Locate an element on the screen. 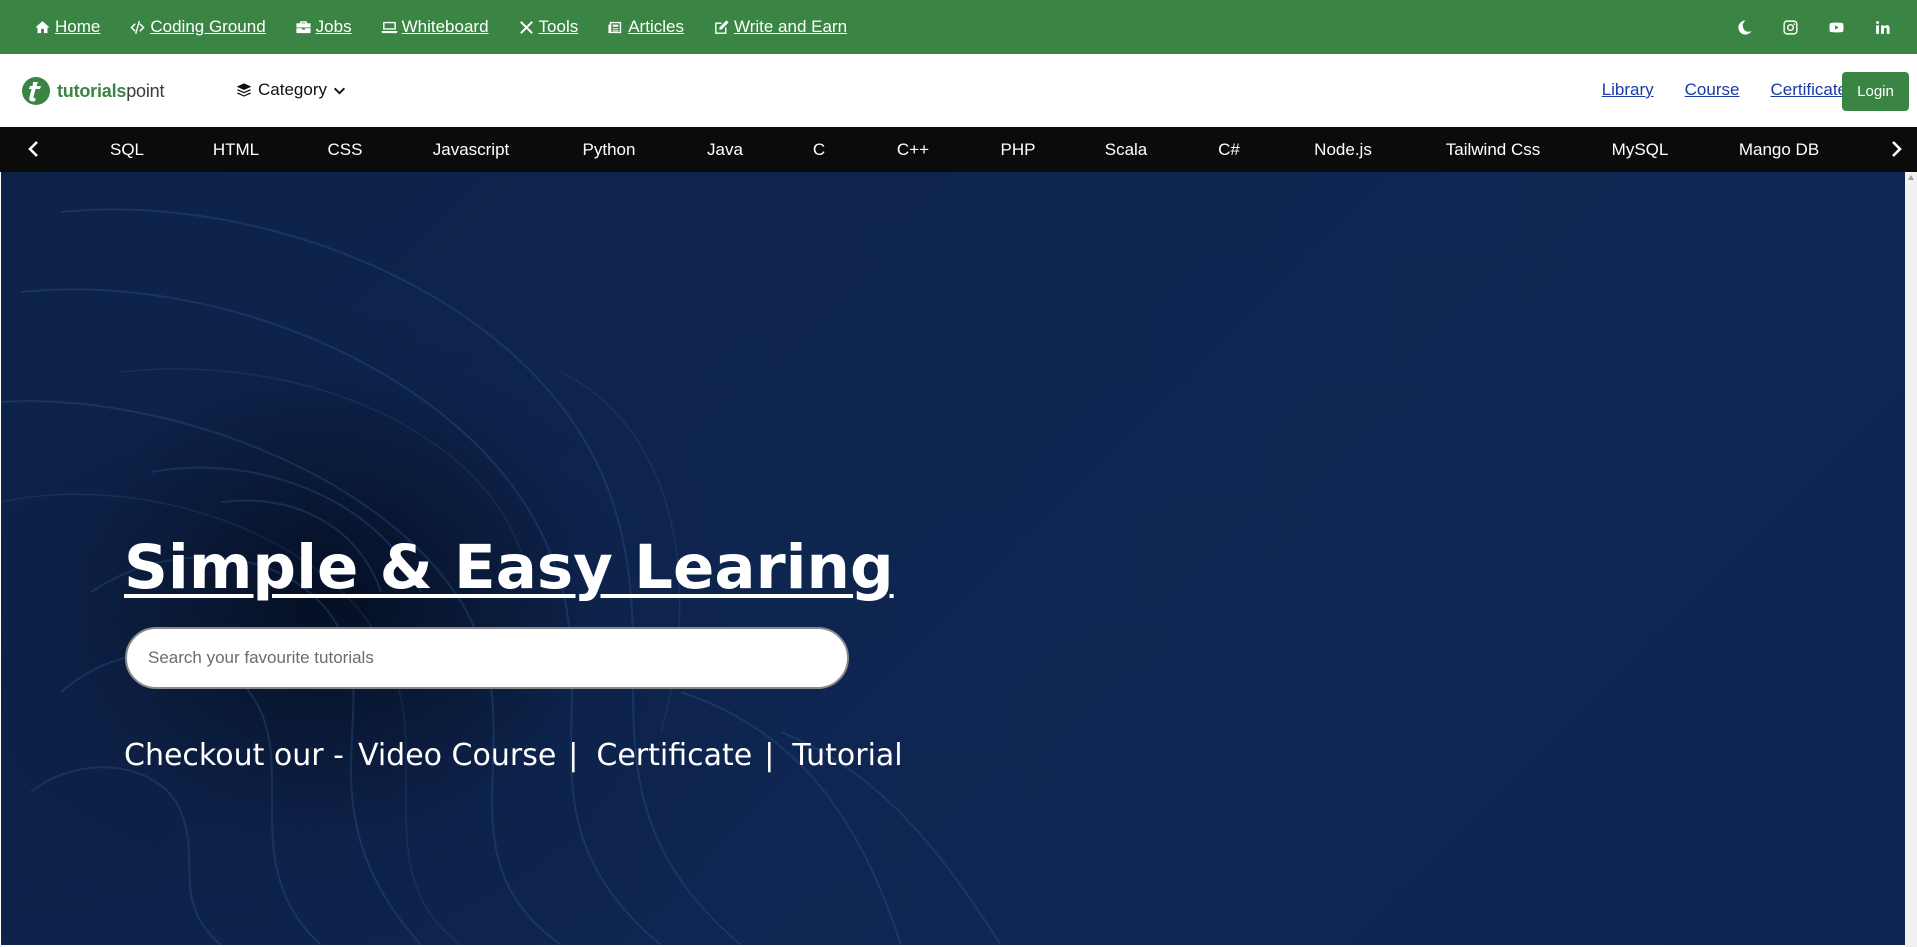  checkout-prefix: Checkout our - is located at coordinates (234, 755).